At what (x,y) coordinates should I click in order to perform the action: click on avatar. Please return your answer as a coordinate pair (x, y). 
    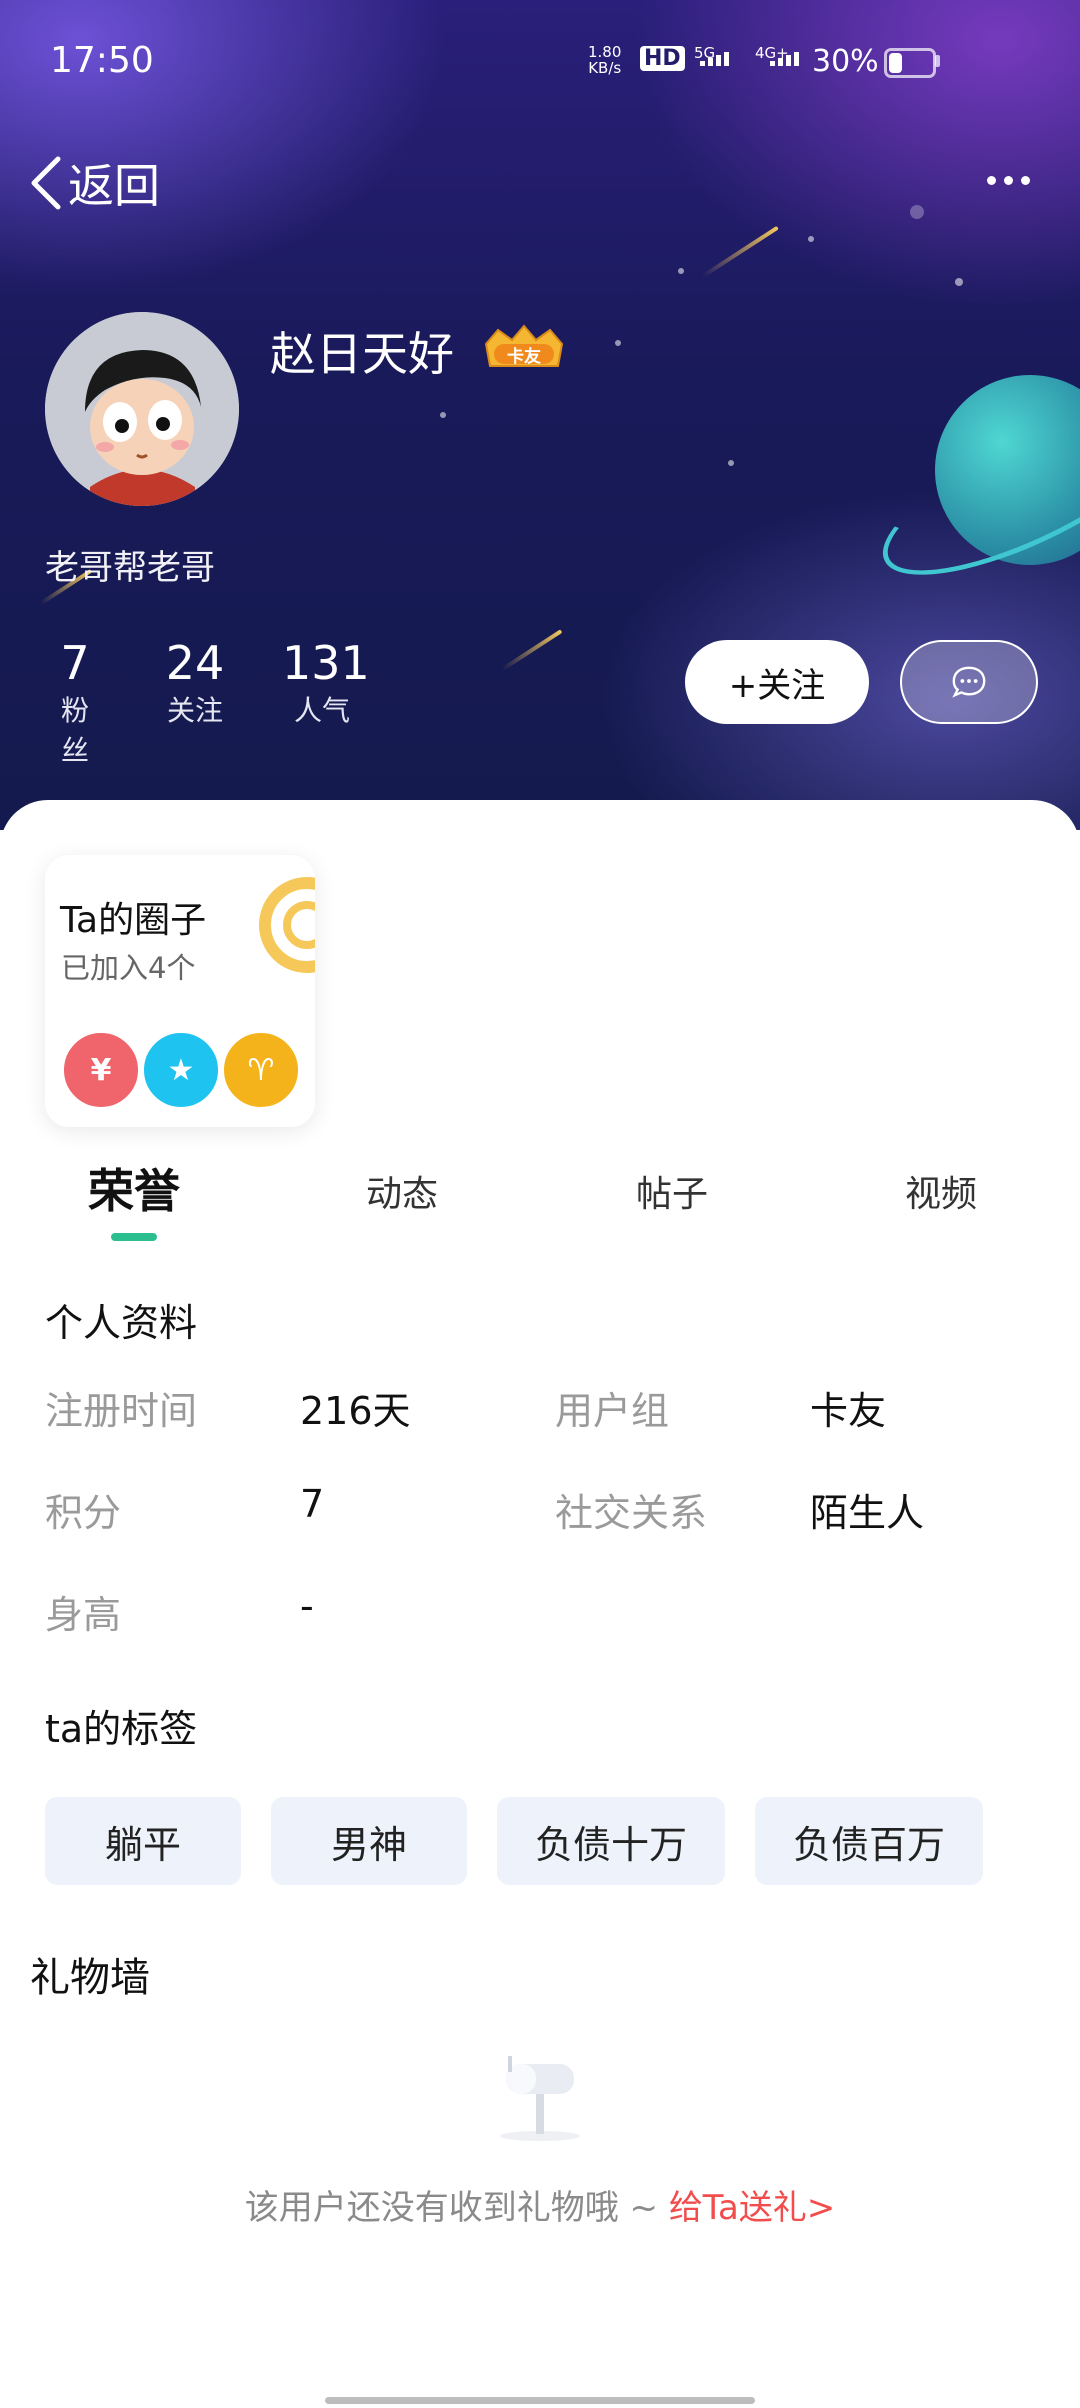
    Looking at the image, I should click on (142, 409).